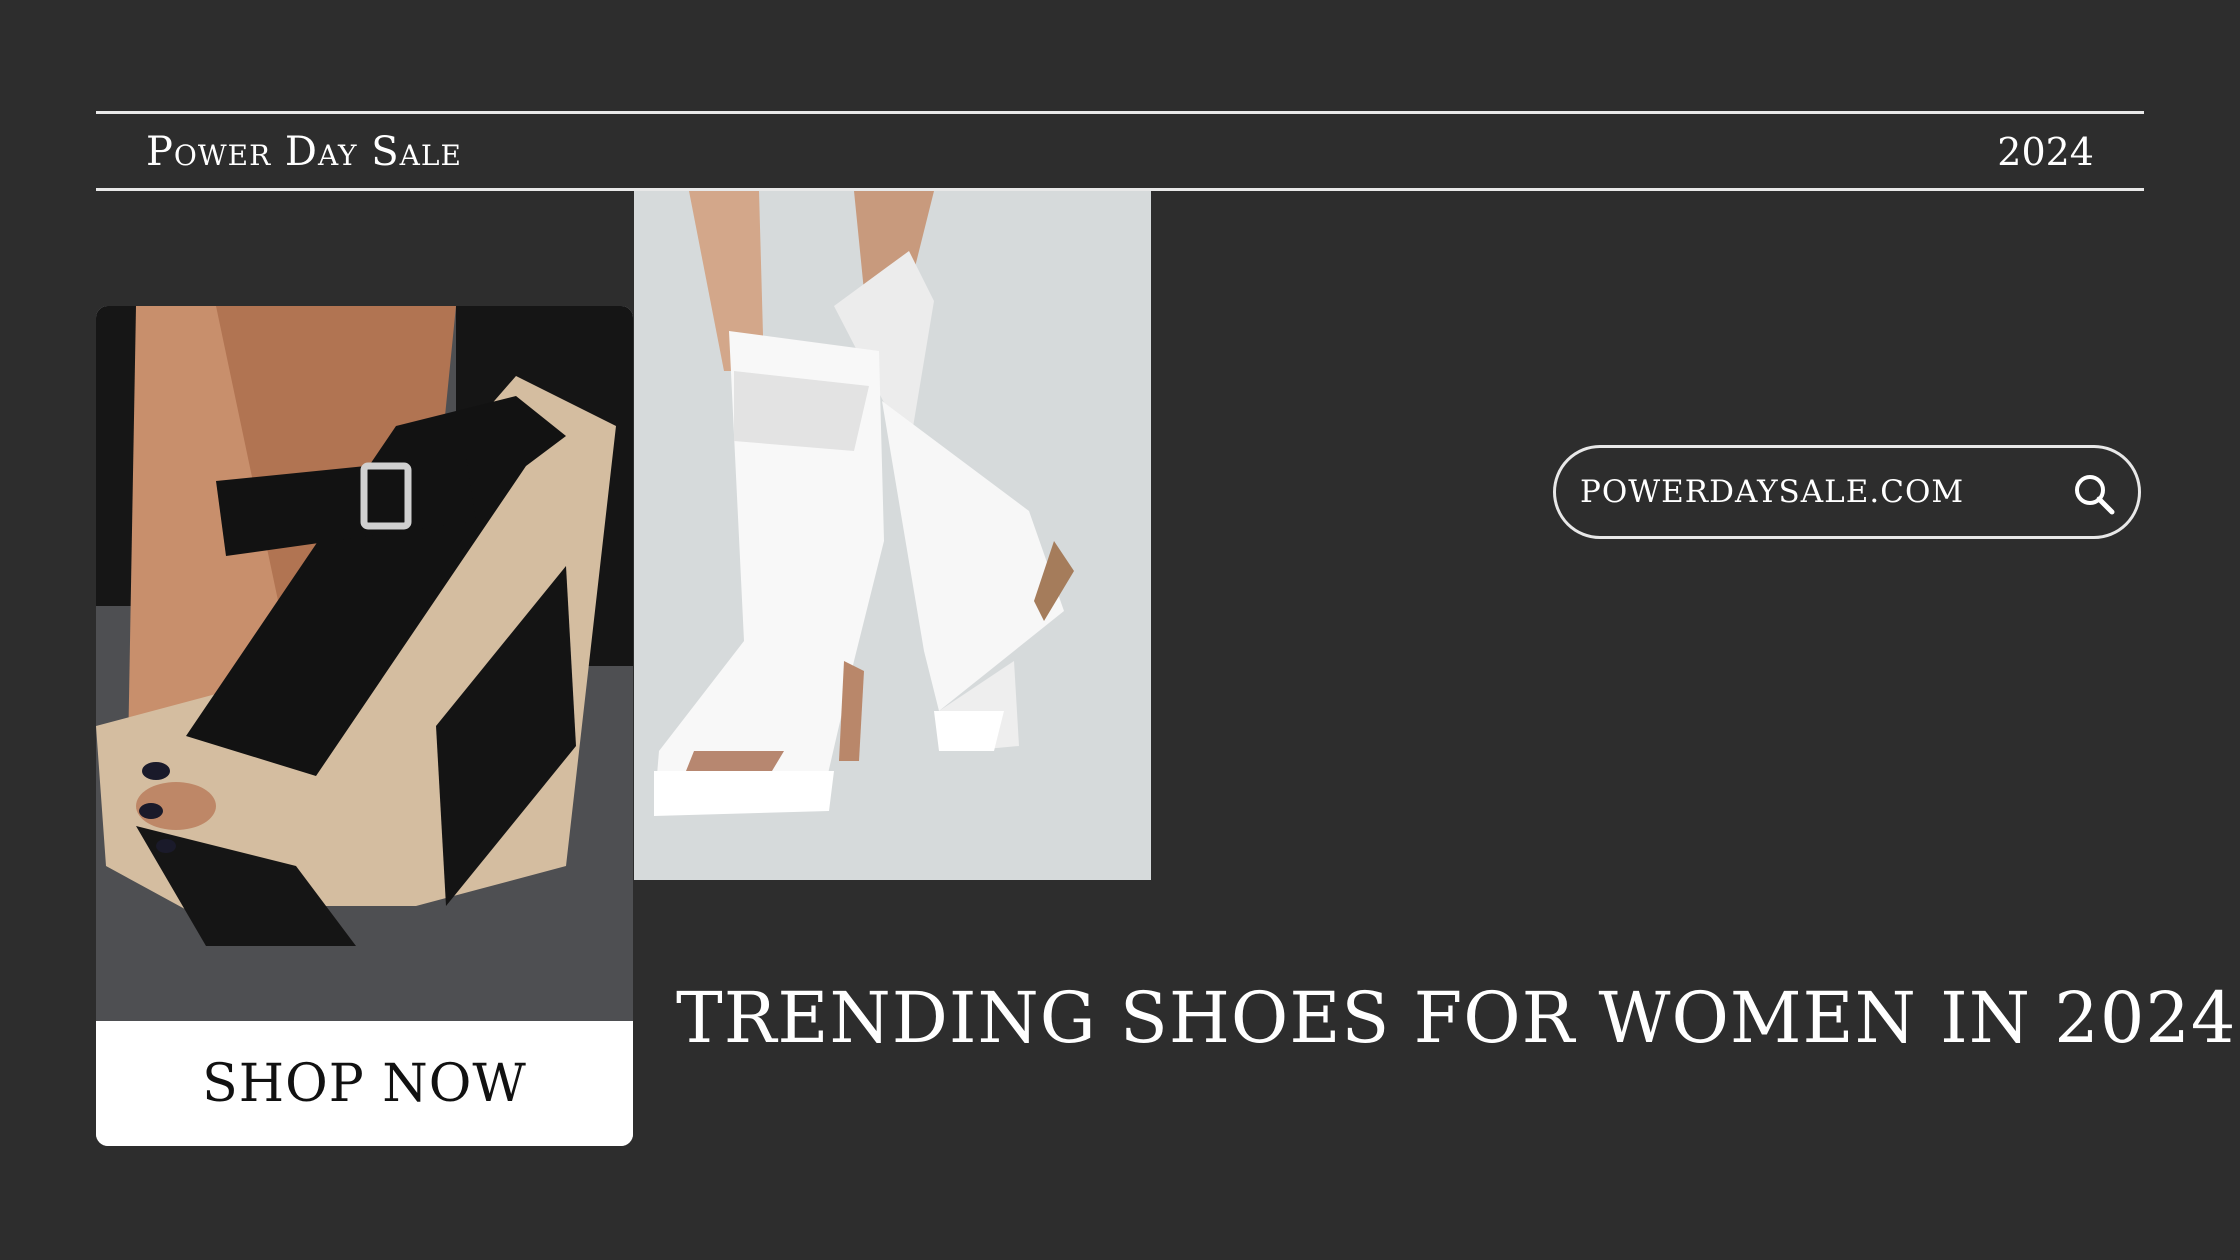 This screenshot has height=1260, width=2240. What do you see at coordinates (892, 535) in the screenshot?
I see `white-boot-image` at bounding box center [892, 535].